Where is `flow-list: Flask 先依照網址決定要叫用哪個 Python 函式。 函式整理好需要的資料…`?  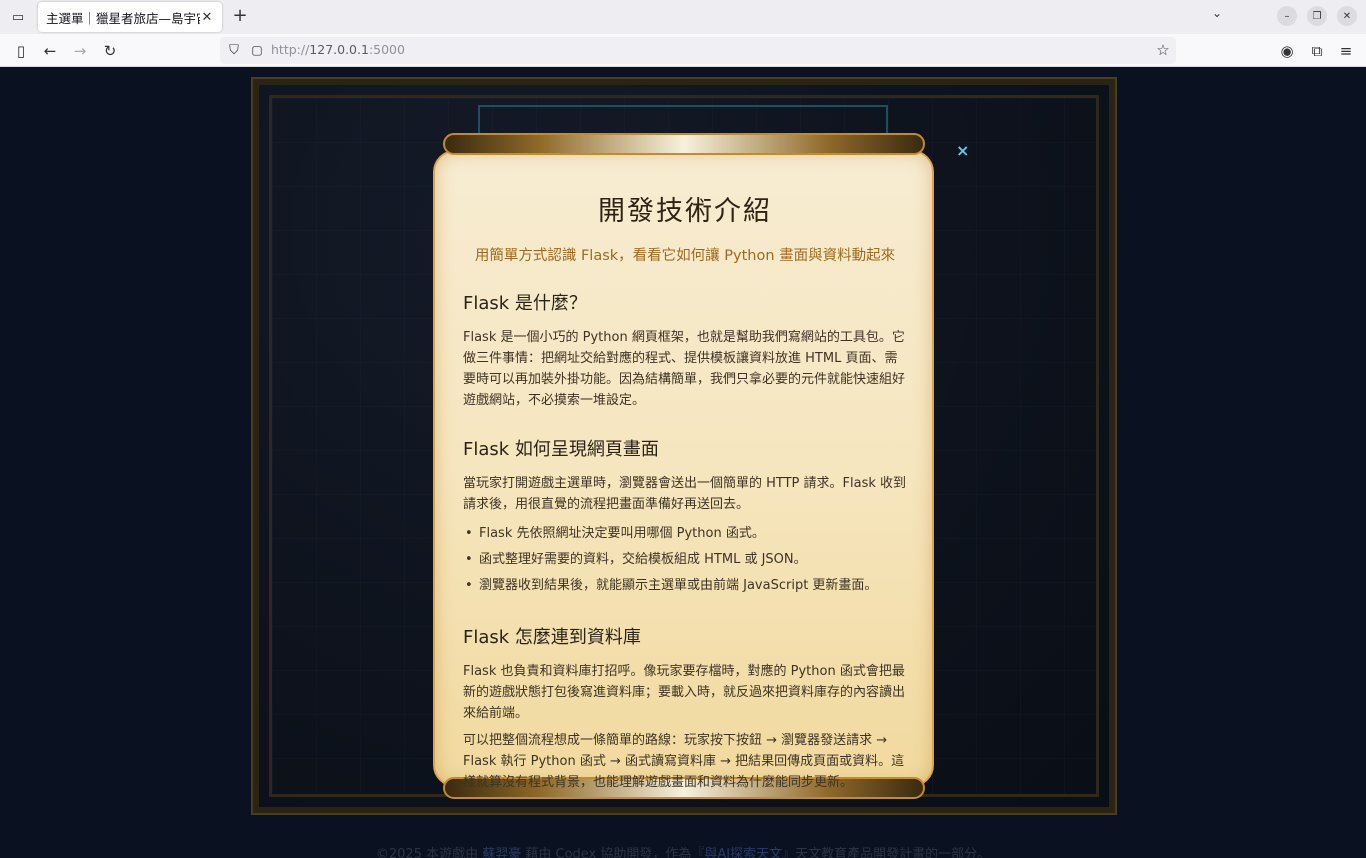 flow-list: Flask 先依照網址決定要叫用哪個 Python 函式。 函式整理好需要的資料… is located at coordinates (685, 560).